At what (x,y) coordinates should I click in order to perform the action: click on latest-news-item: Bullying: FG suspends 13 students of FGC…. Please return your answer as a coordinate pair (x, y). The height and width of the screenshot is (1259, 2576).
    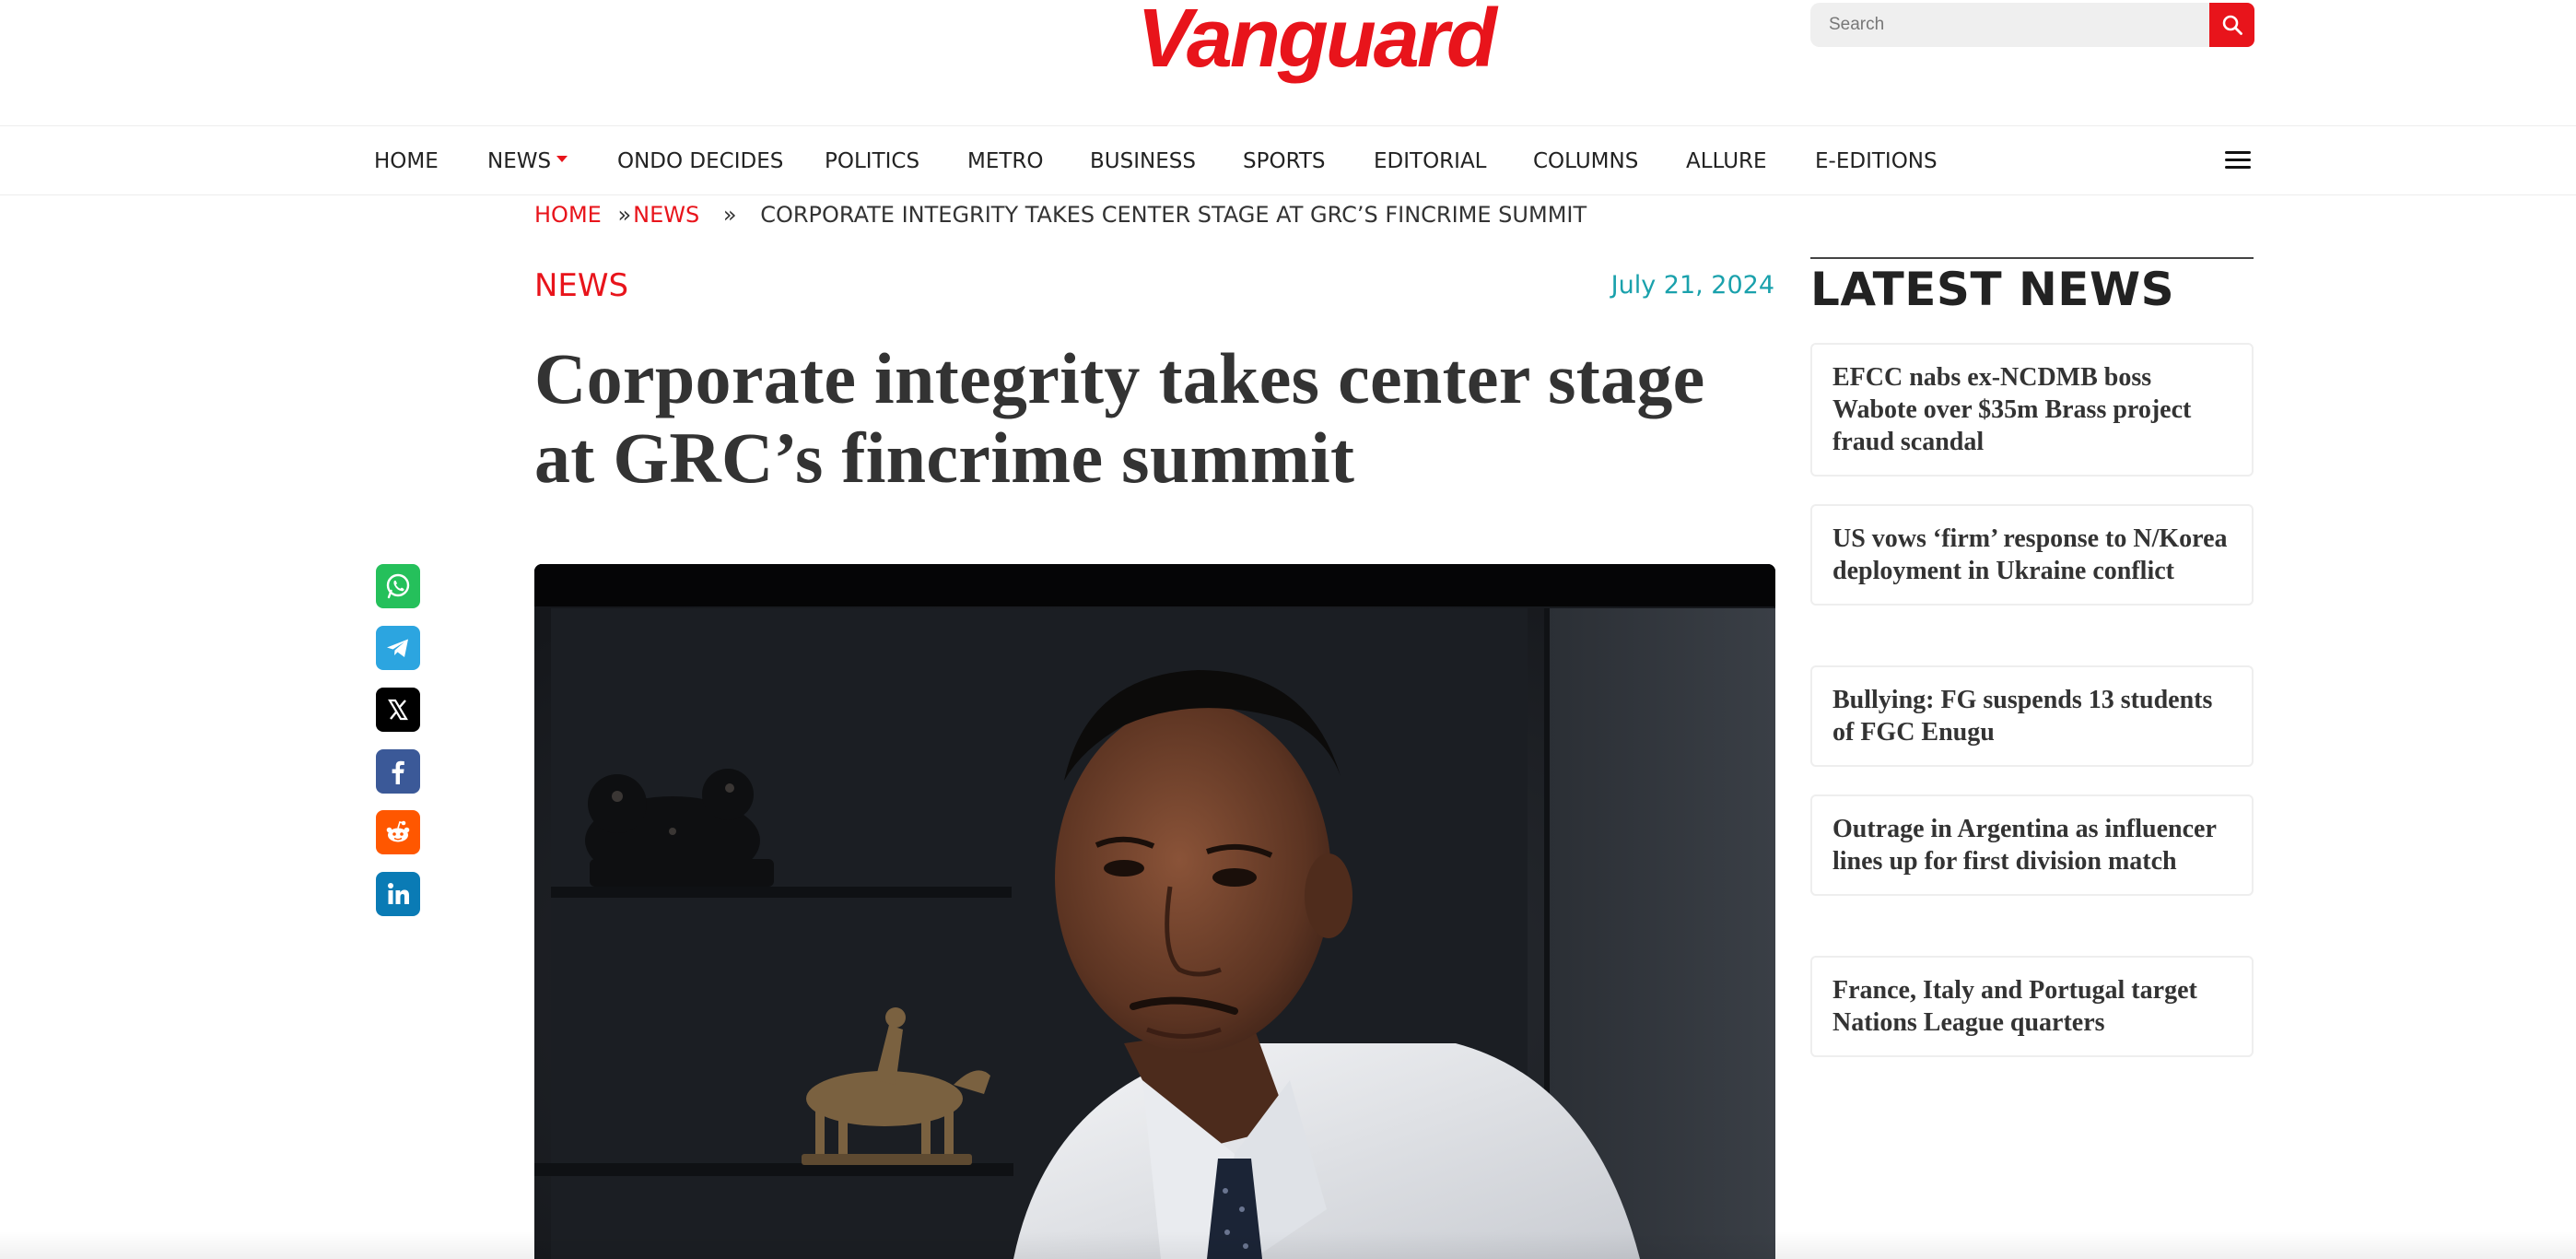
    Looking at the image, I should click on (2032, 716).